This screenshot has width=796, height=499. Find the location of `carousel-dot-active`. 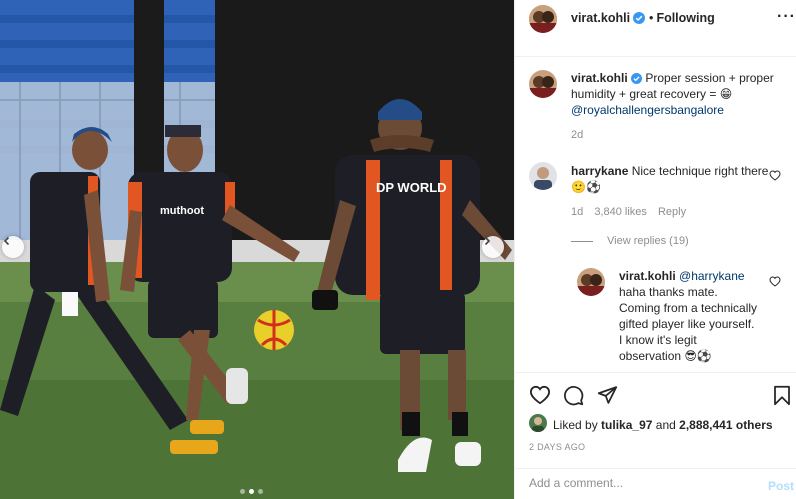

carousel-dot-active is located at coordinates (251, 491).